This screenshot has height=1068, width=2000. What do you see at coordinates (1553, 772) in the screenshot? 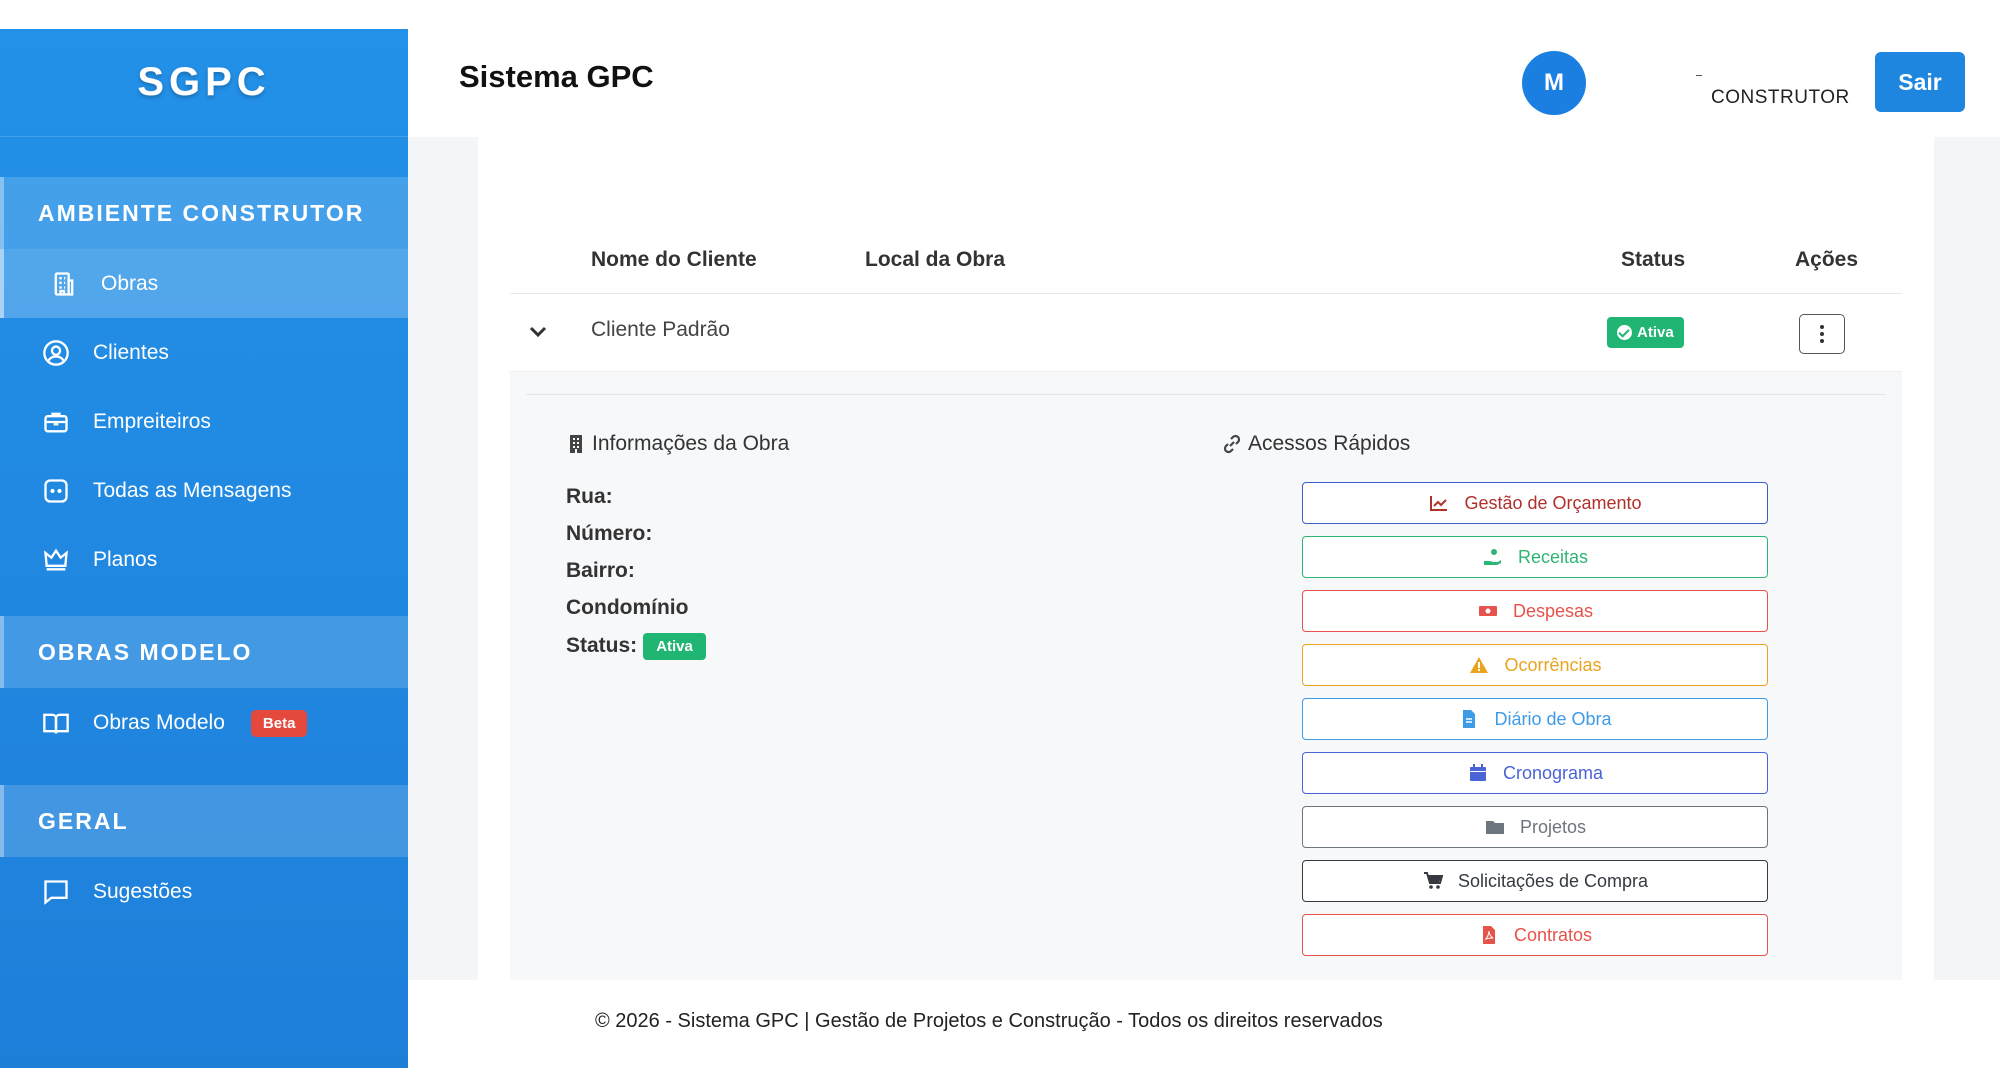
I see `schedule-label: Cronograma` at bounding box center [1553, 772].